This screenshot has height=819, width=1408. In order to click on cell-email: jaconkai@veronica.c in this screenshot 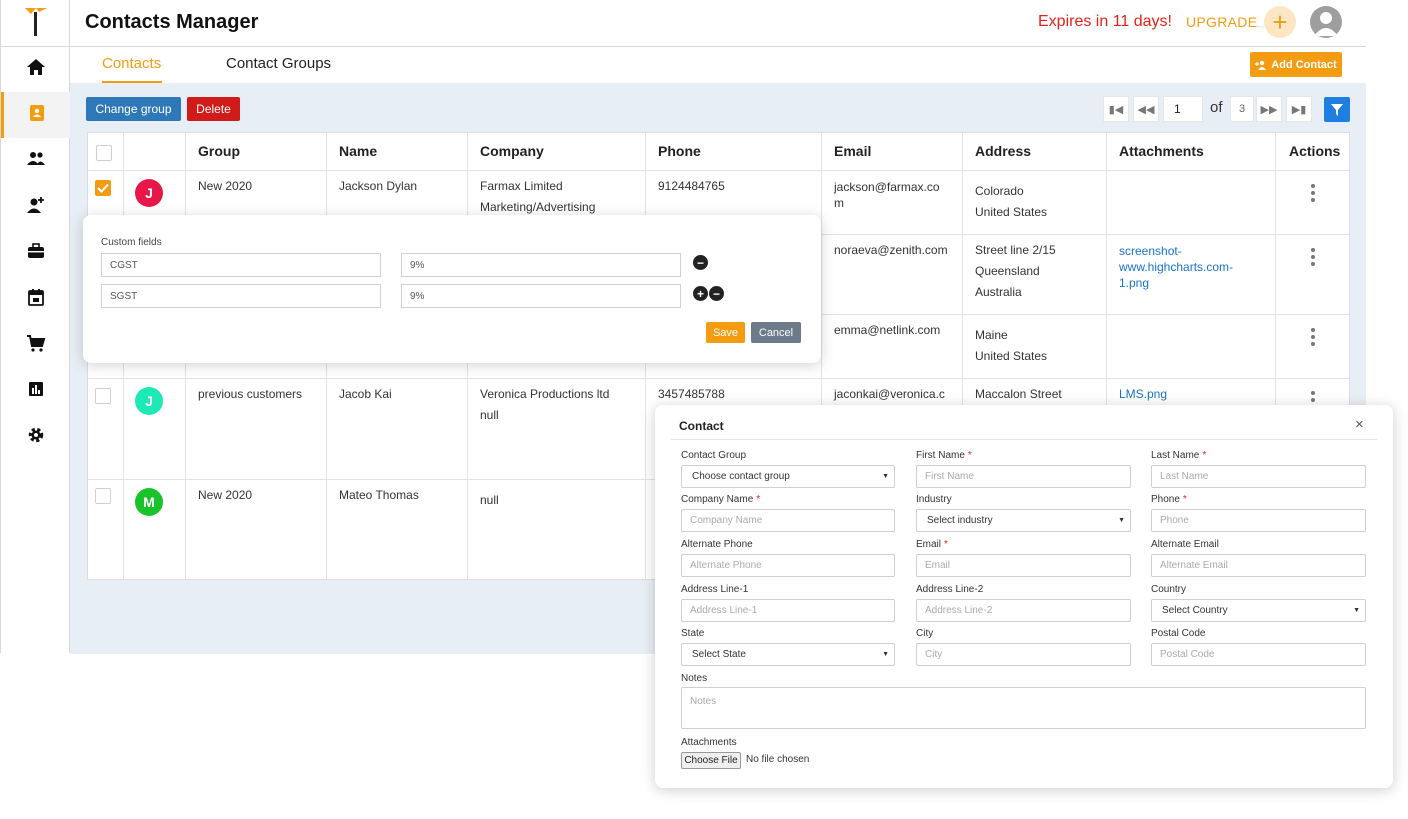, I will do `click(889, 394)`.